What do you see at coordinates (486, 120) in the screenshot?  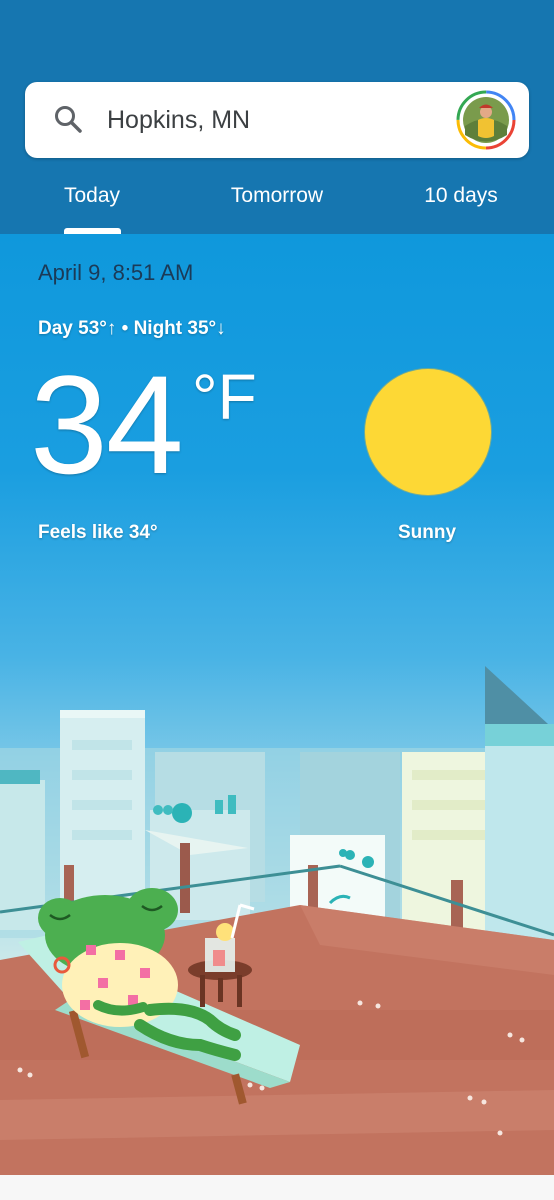 I see `avatar` at bounding box center [486, 120].